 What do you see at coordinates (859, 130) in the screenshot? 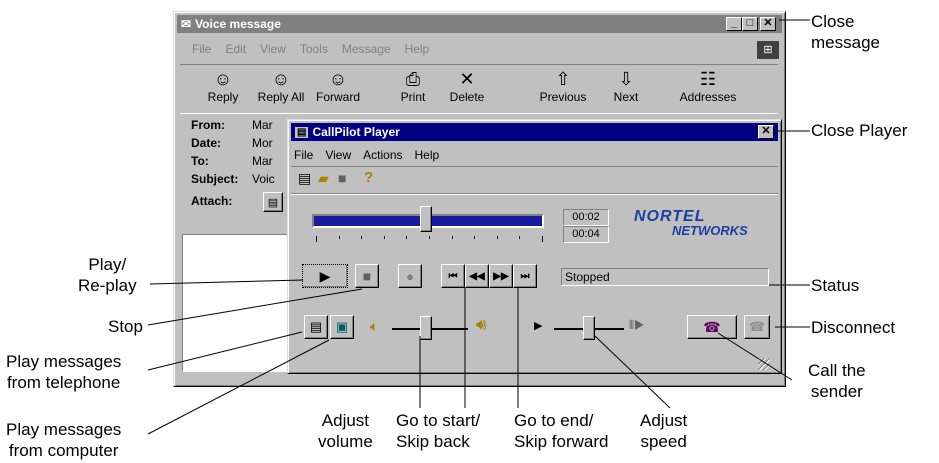
I see `callout-close-player: Close Player` at bounding box center [859, 130].